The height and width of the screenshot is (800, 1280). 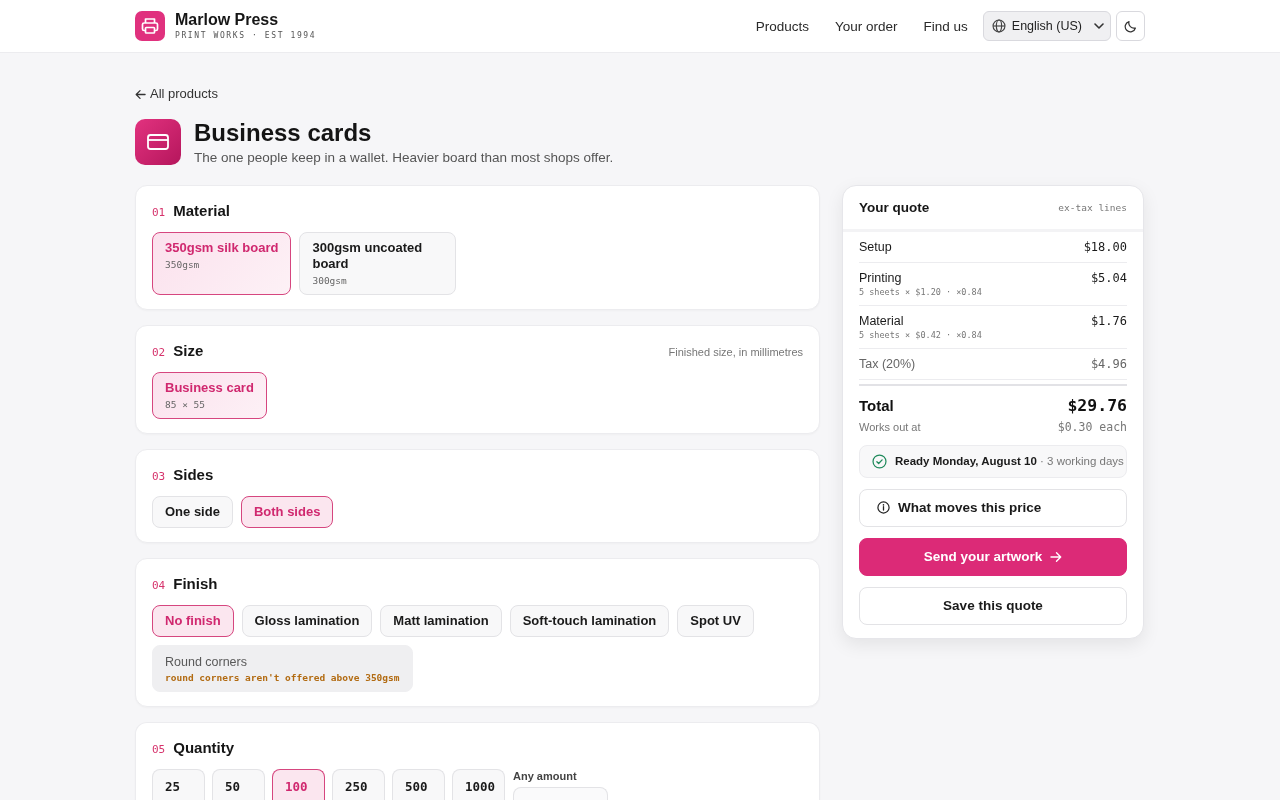 I want to click on section-number: 02, so click(x=159, y=352).